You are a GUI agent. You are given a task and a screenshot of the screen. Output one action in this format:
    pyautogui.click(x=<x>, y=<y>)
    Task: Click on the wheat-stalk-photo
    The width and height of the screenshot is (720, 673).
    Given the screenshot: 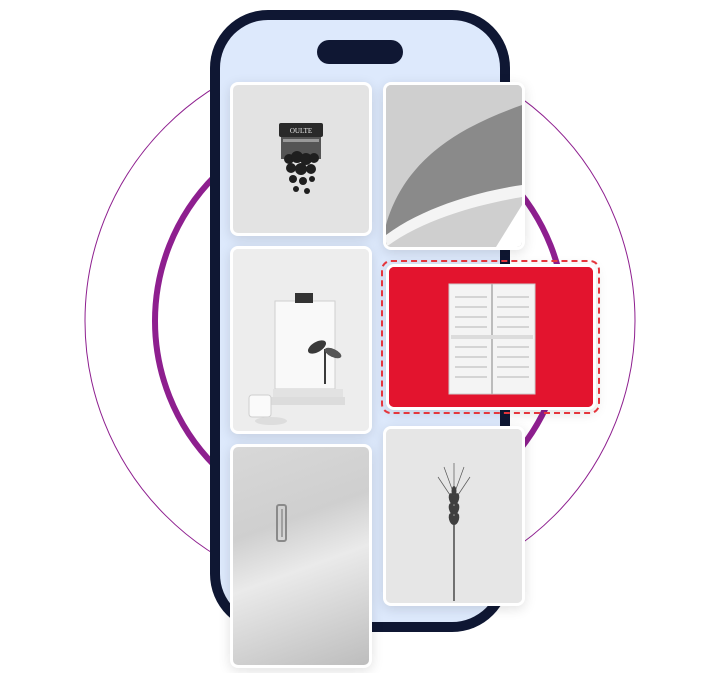 What is the action you would take?
    pyautogui.click(x=454, y=516)
    